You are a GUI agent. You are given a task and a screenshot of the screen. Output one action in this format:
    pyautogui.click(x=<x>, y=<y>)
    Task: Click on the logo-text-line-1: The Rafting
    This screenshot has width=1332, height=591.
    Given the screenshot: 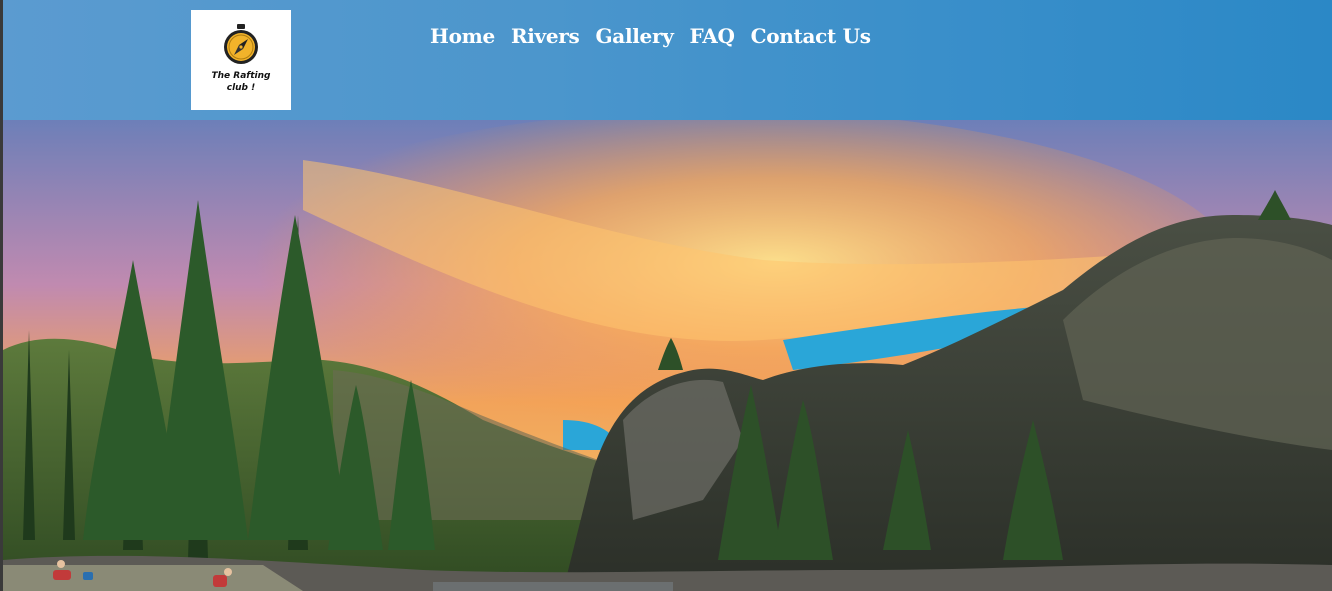 What is the action you would take?
    pyautogui.click(x=241, y=76)
    